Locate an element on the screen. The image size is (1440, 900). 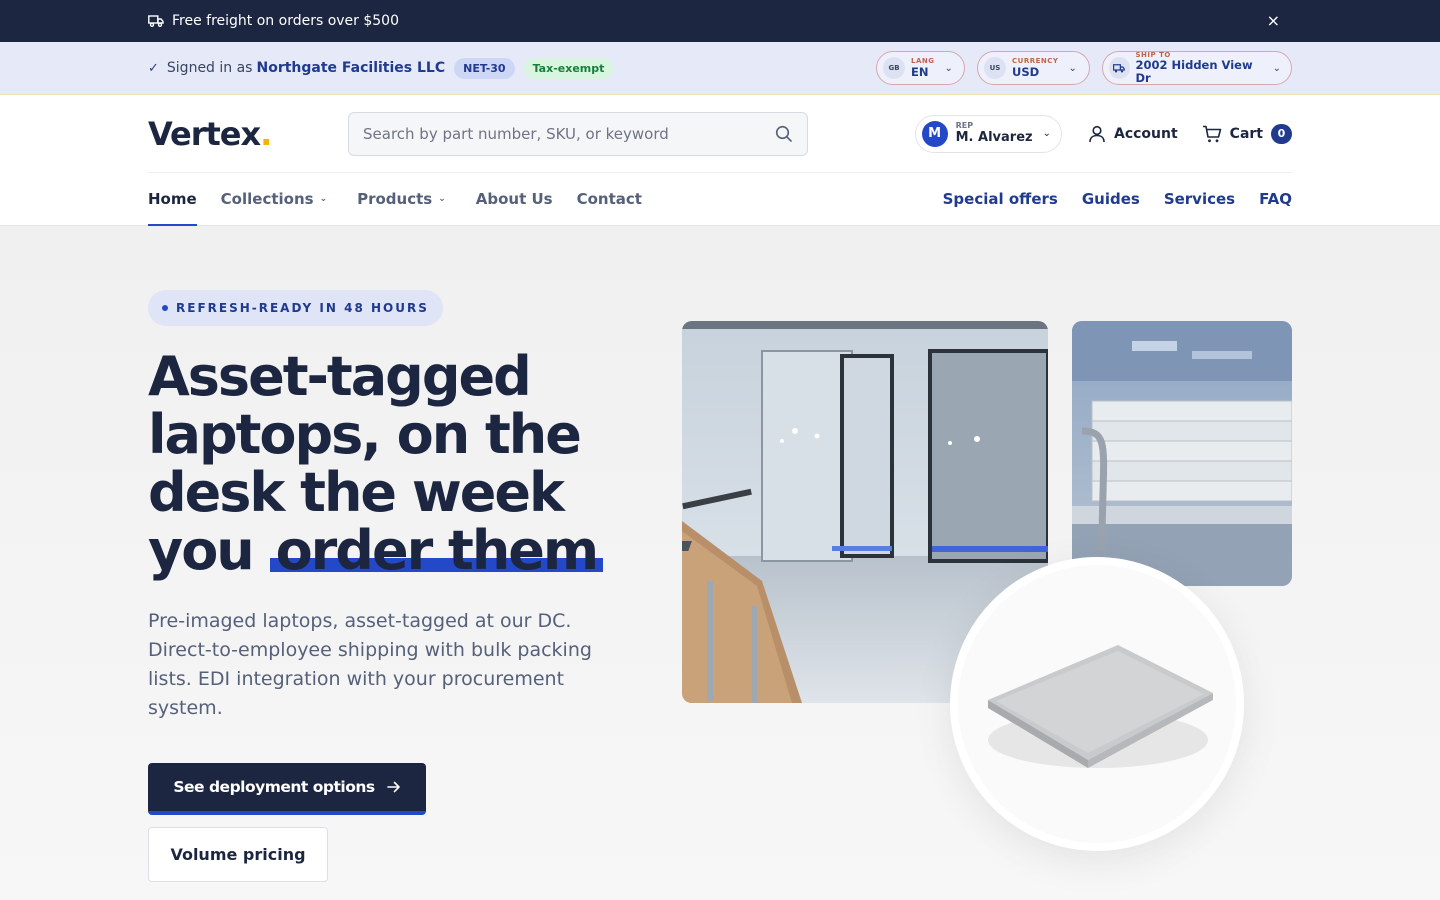
account-link: Account is located at coordinates (1133, 134).